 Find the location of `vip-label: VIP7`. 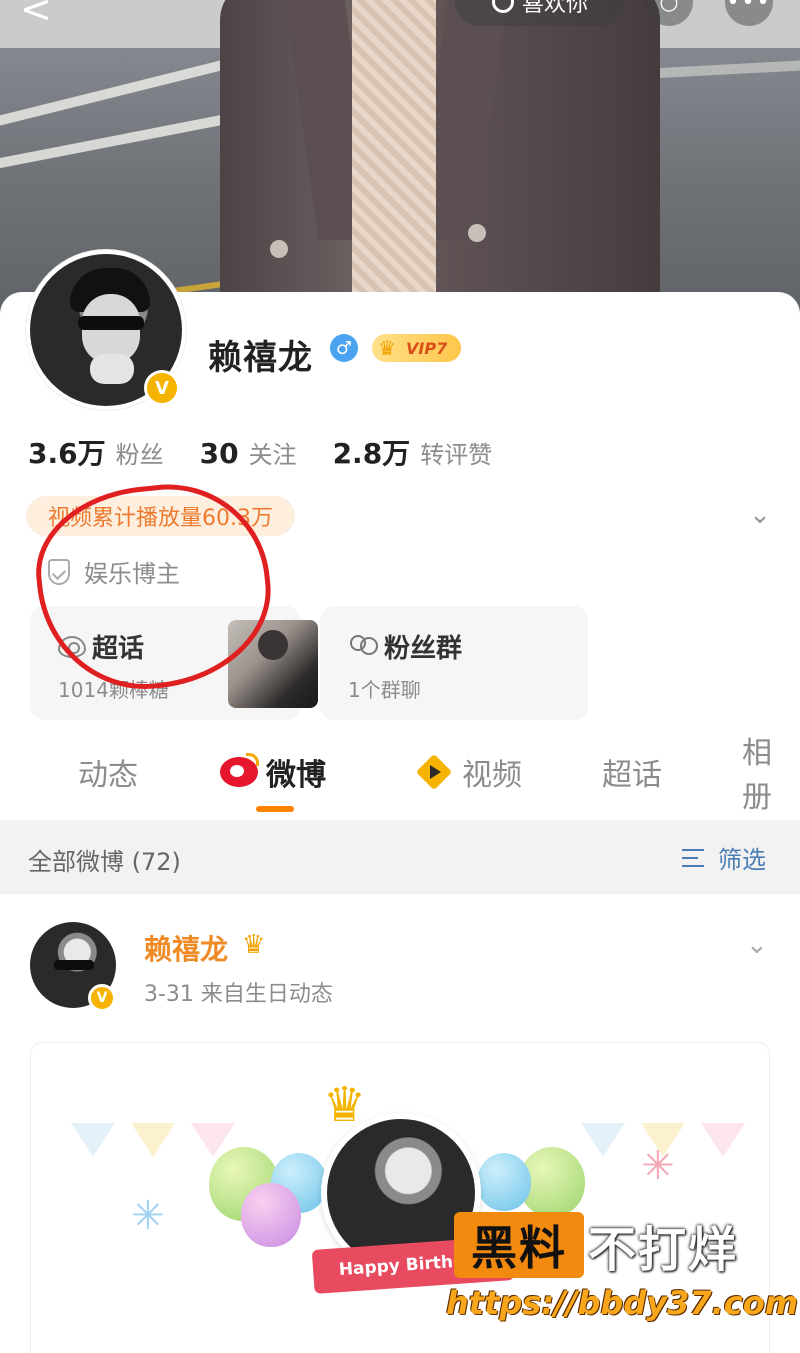

vip-label: VIP7 is located at coordinates (427, 348).